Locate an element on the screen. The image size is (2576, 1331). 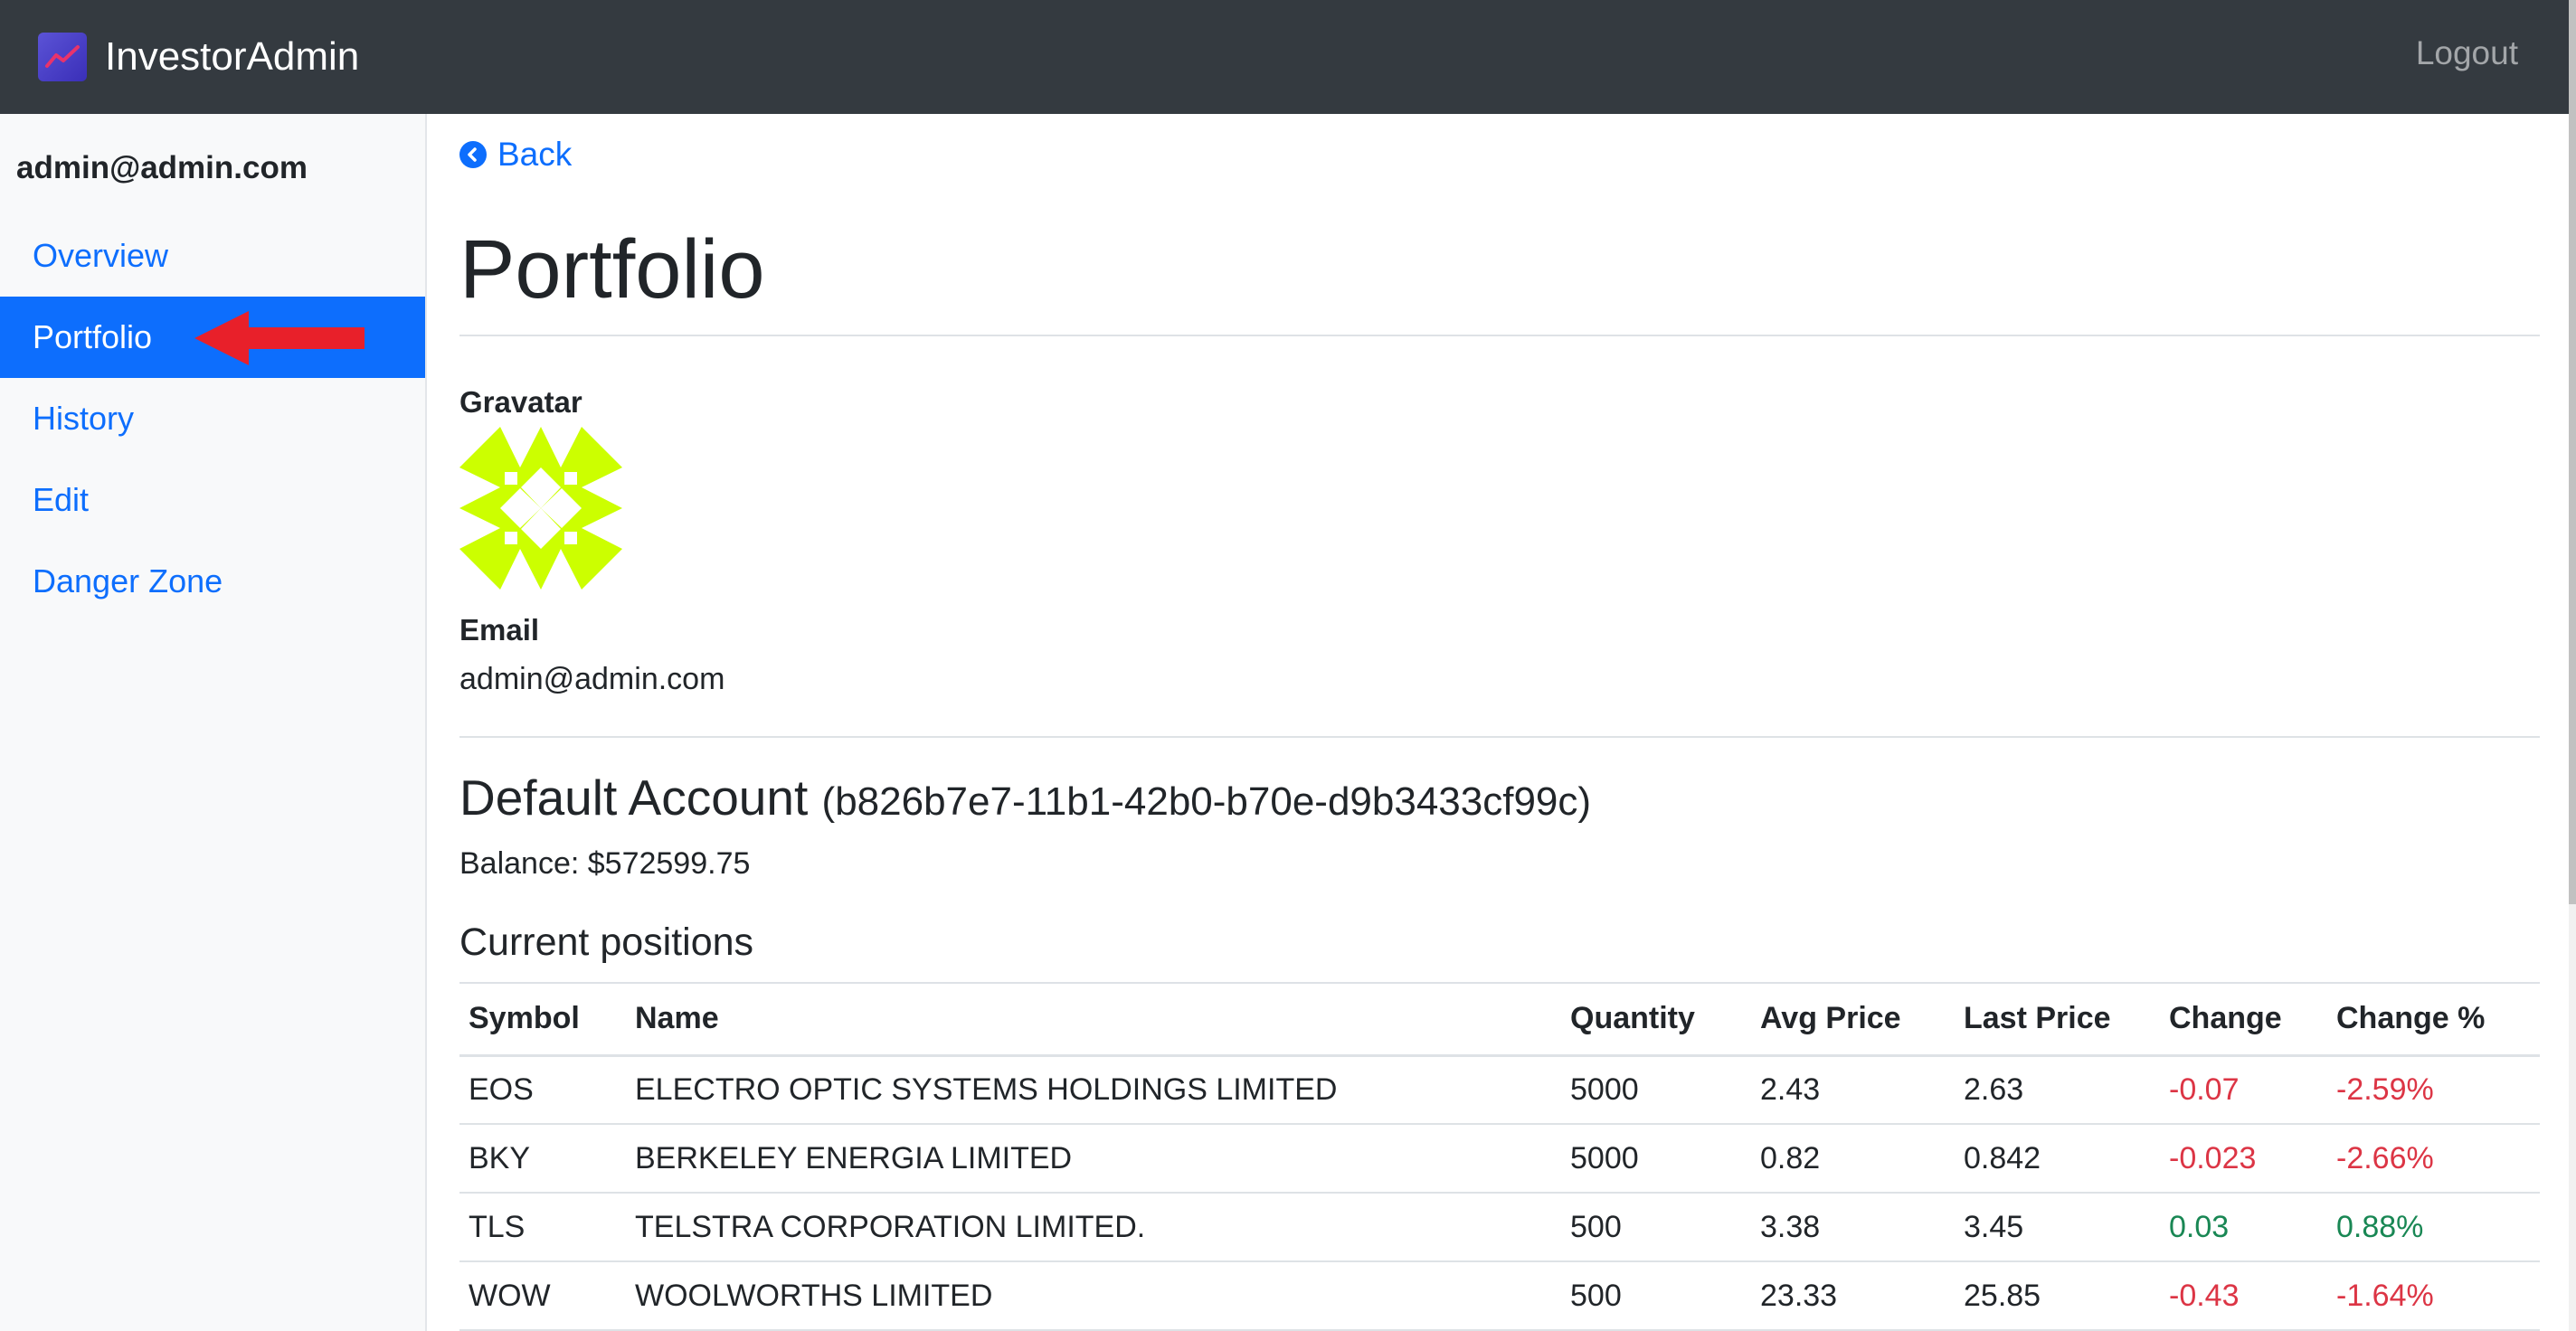
avg-price-cell: 3.38 is located at coordinates (1791, 1226).